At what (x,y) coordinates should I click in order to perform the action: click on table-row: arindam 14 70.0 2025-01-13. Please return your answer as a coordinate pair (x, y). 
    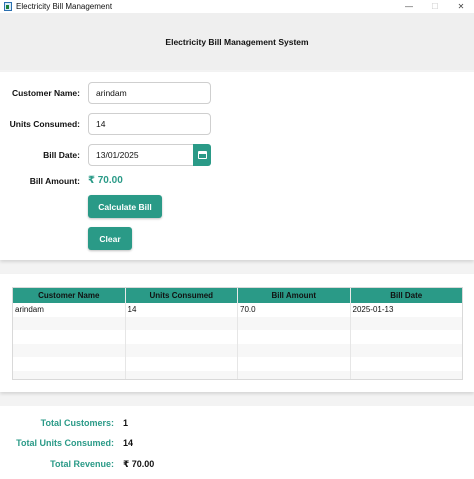
    Looking at the image, I should click on (237, 310).